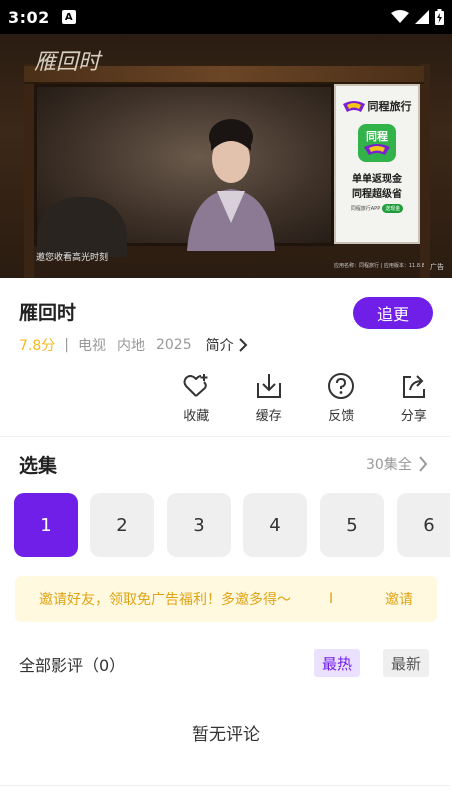 This screenshot has width=452, height=803. I want to click on section-divider, so click(225, 436).